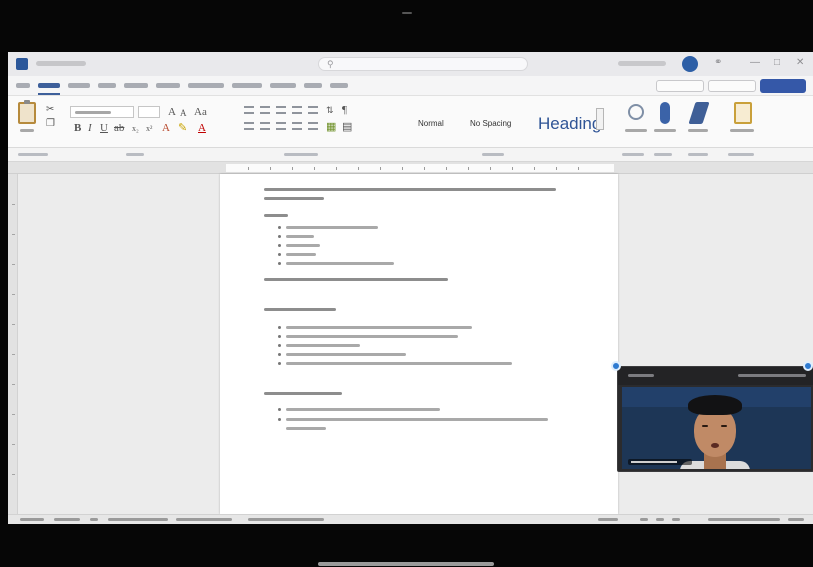 The width and height of the screenshot is (813, 567). Describe the element at coordinates (247, 85) in the screenshot. I see `tab-mailings` at that location.